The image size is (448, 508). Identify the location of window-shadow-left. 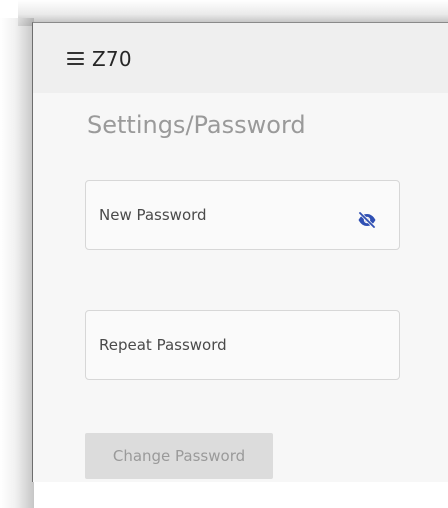
(17, 263).